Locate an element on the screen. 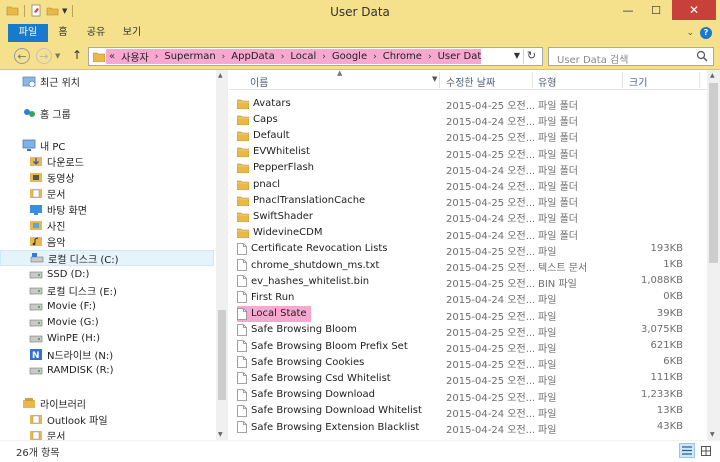  nav-item: 바탕 화면 is located at coordinates (58, 209).